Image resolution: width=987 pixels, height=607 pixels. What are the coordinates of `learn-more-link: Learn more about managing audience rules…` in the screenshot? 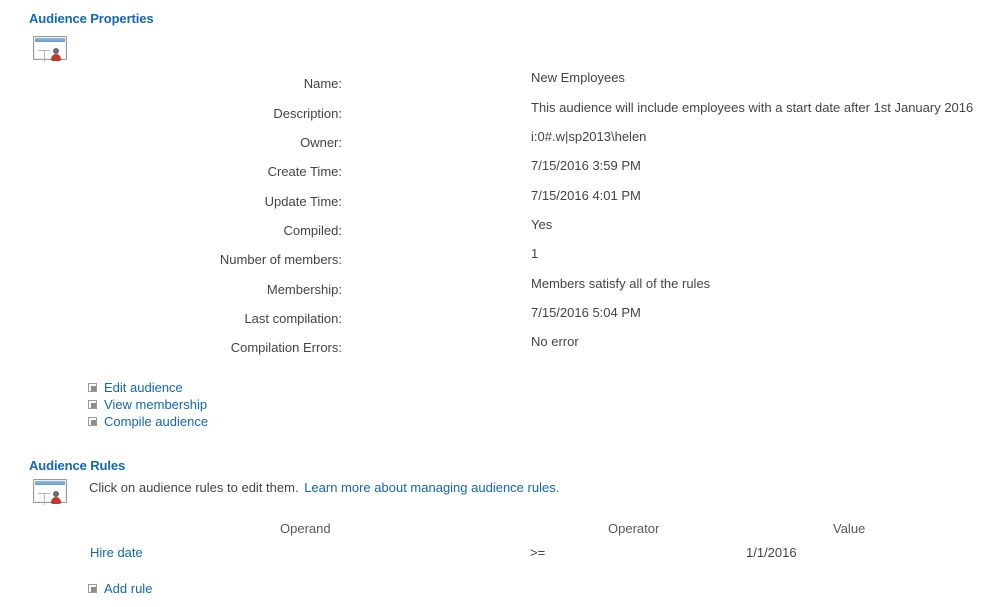 It's located at (431, 487).